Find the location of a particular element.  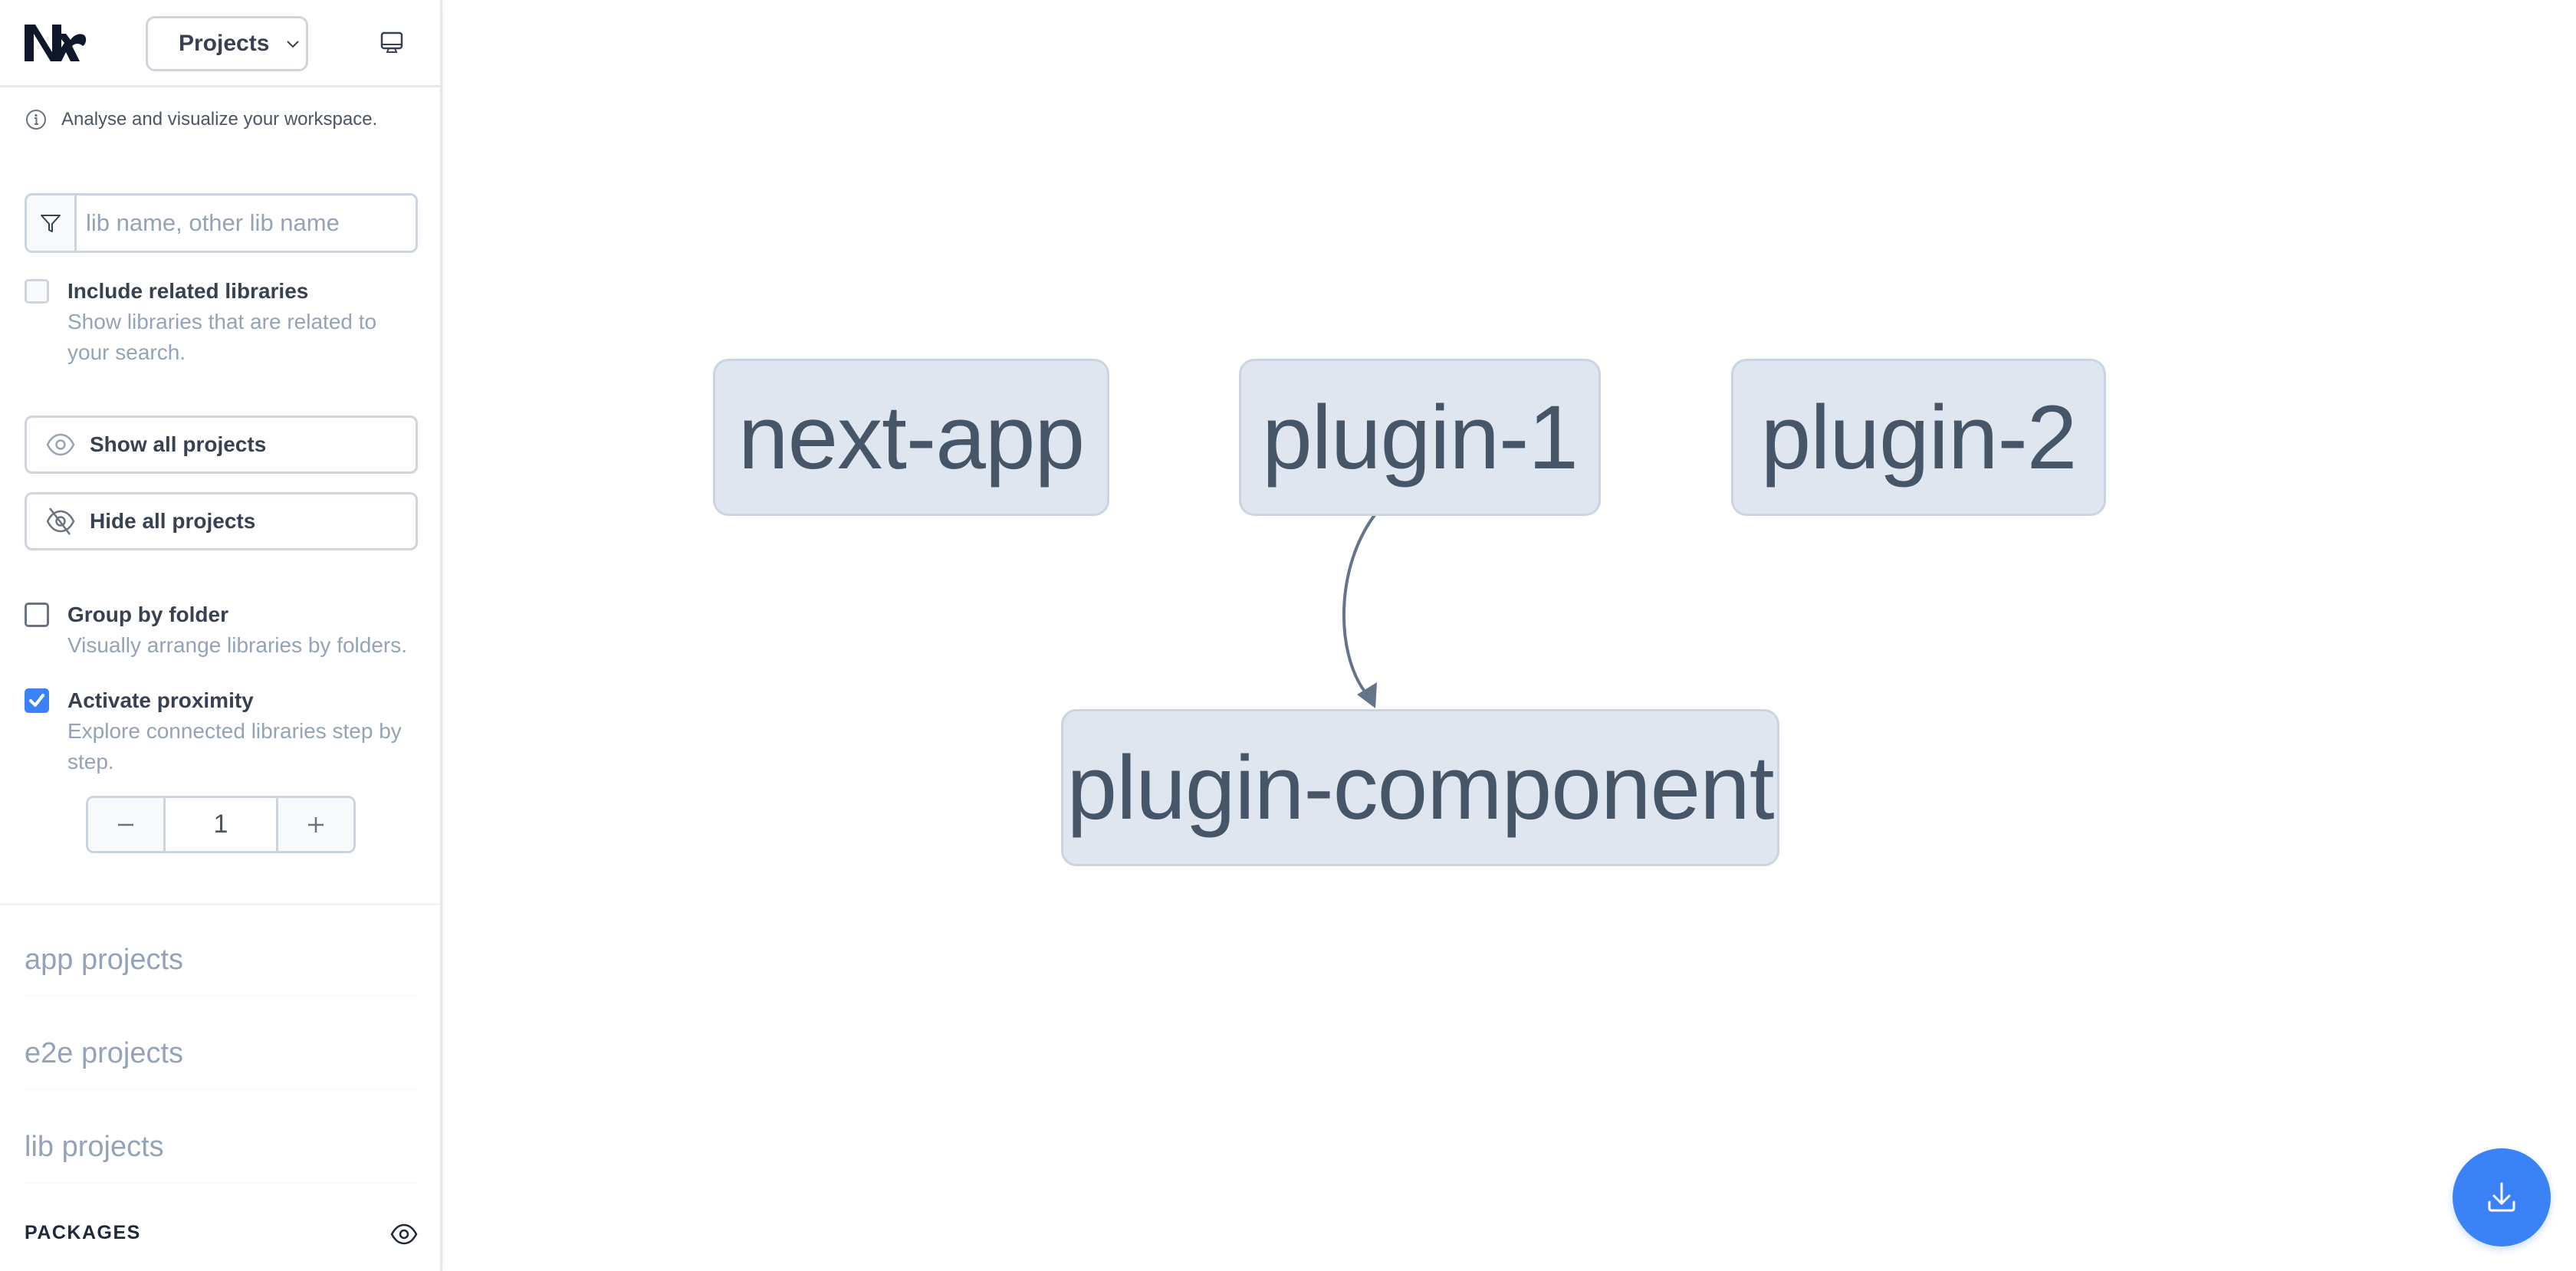

group-by-folder-checkbox is located at coordinates (37, 615).